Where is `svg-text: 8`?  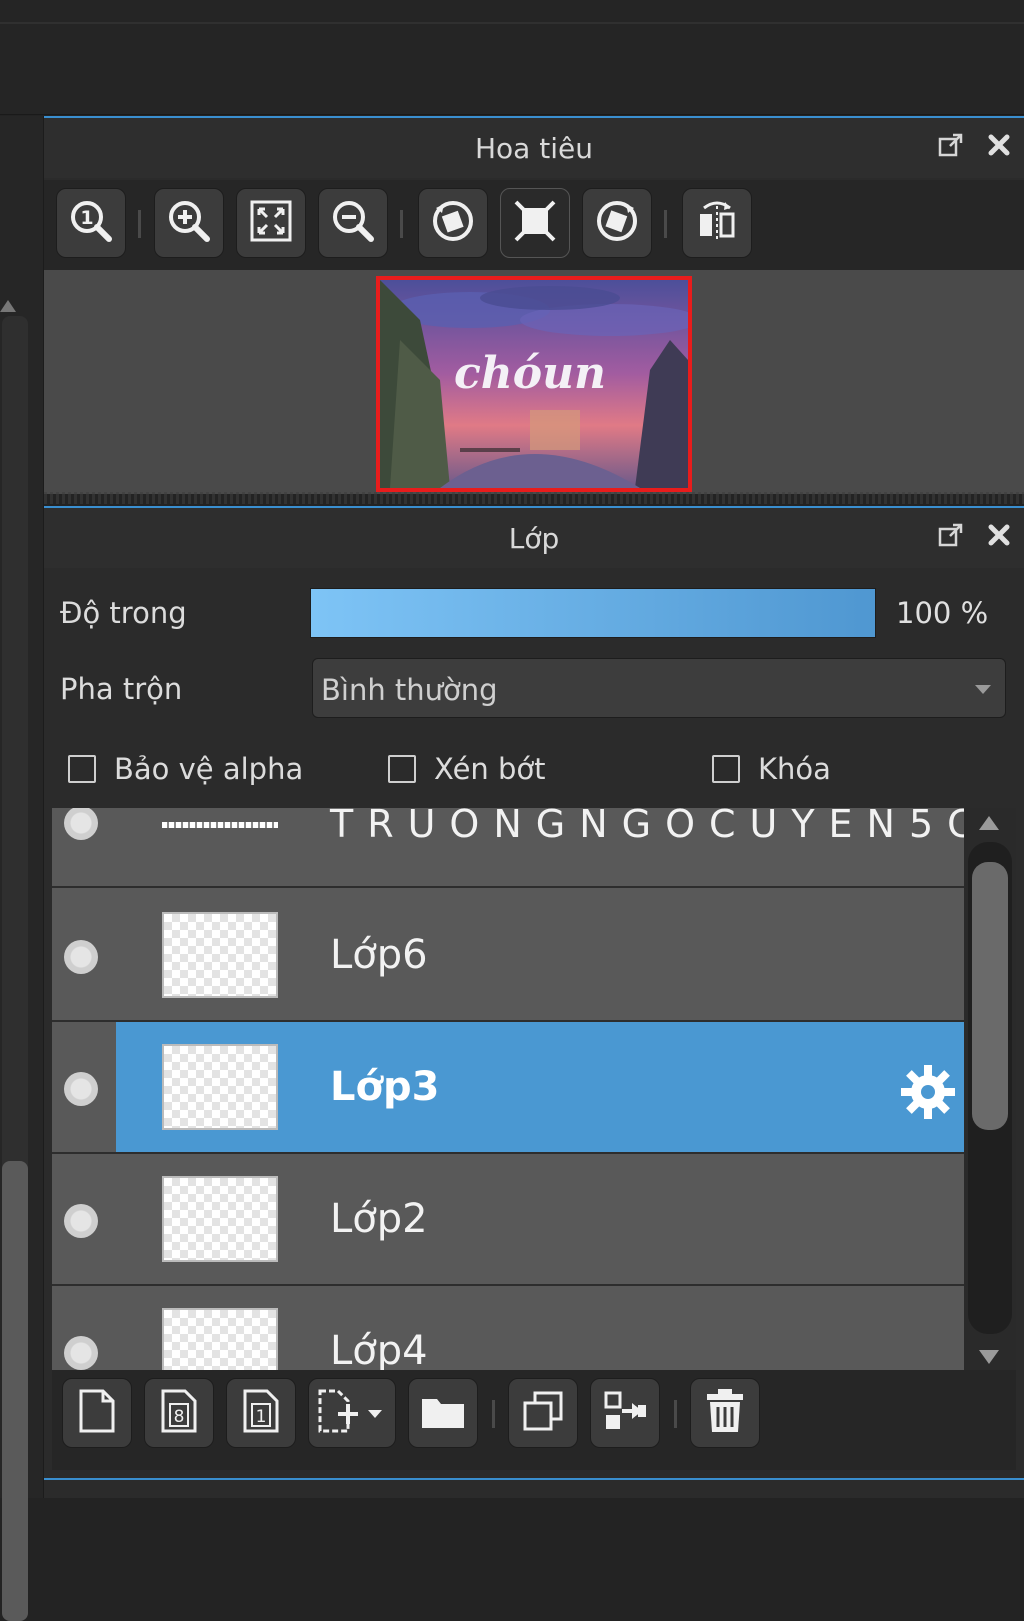 svg-text: 8 is located at coordinates (179, 1417).